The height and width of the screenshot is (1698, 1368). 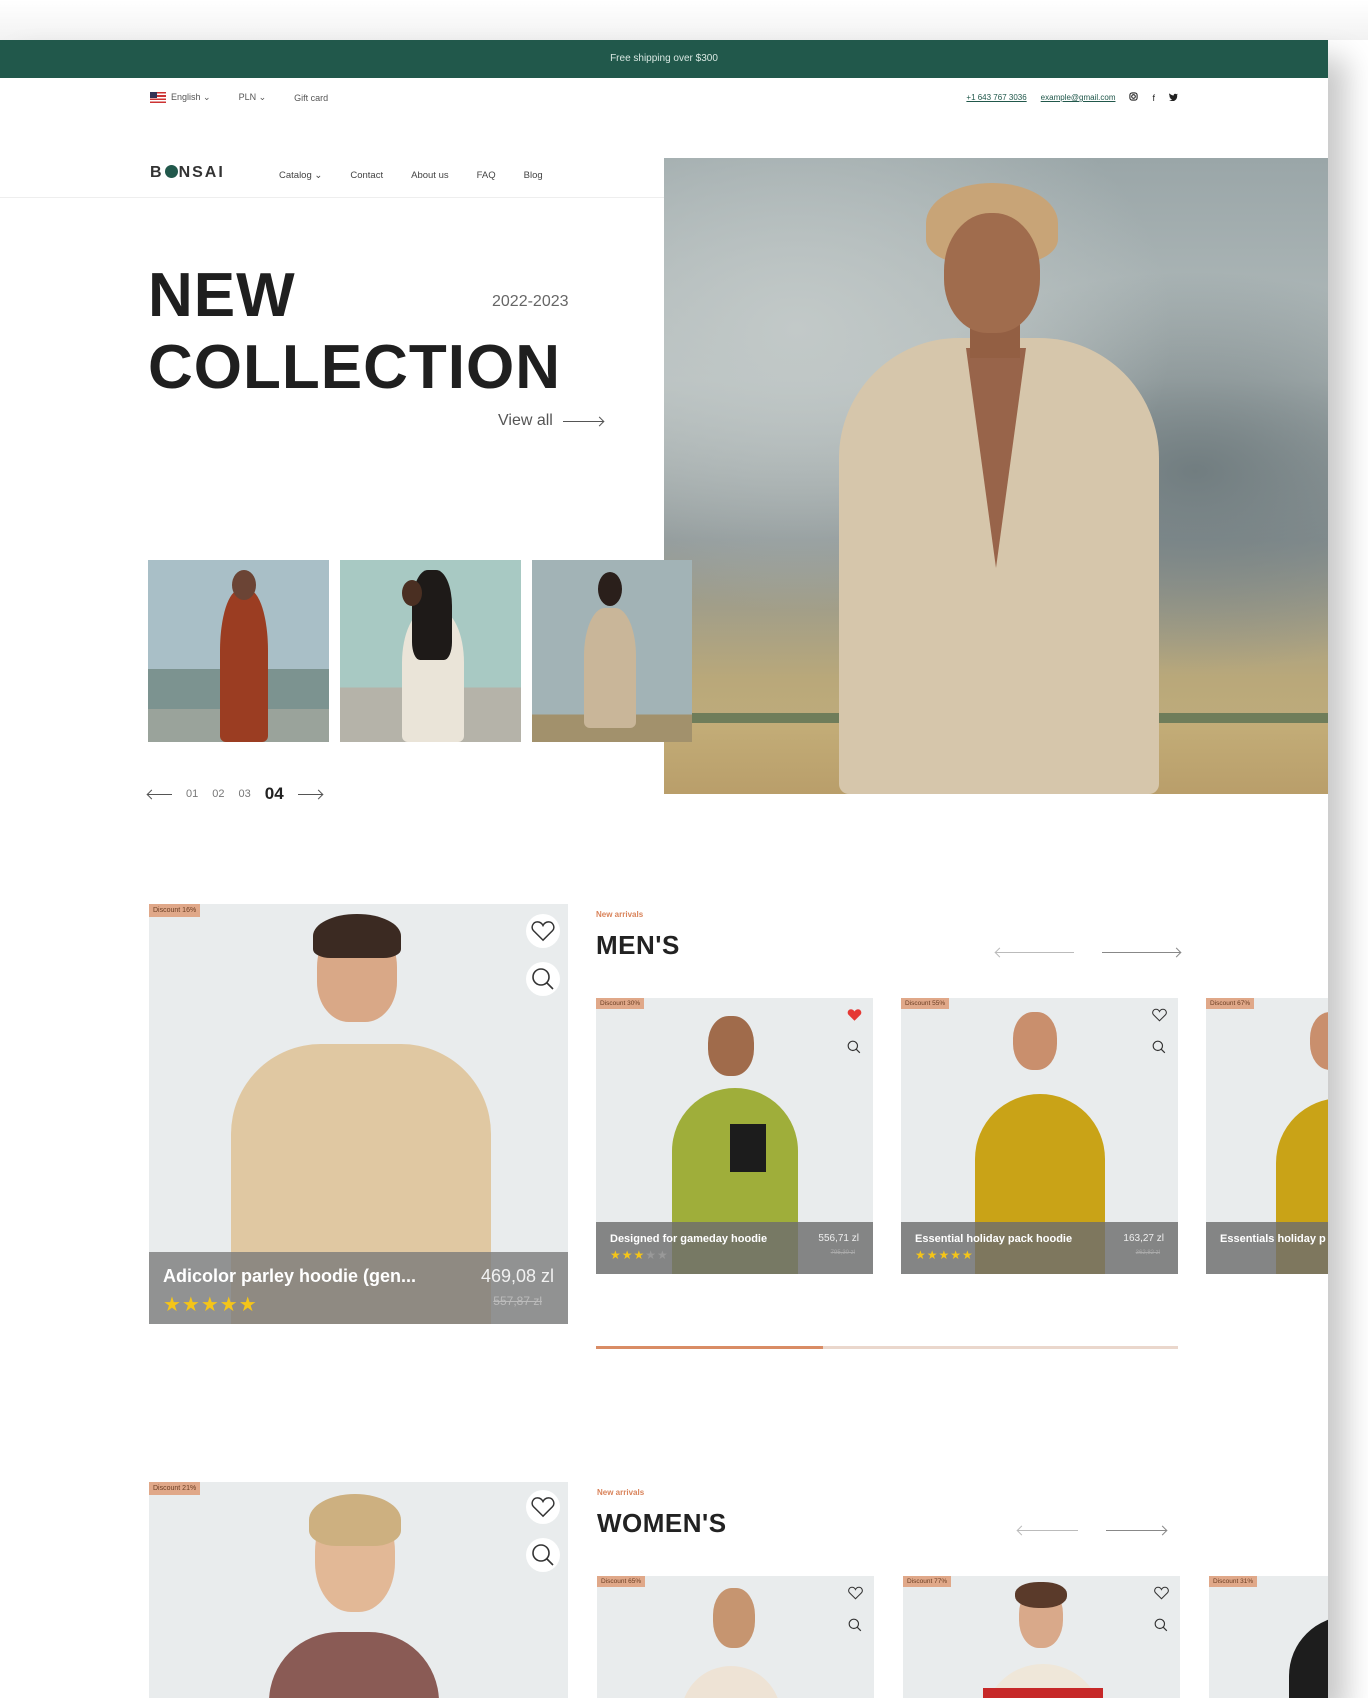 I want to click on womens-carousel-arrows, so click(x=1092, y=1530).